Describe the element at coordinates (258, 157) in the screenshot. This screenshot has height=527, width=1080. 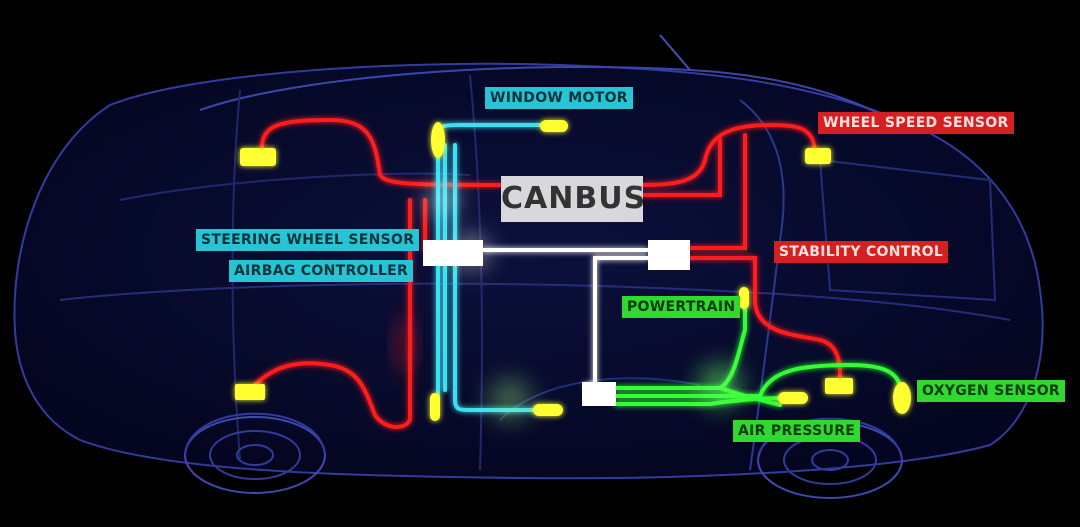
I see `sensor-node-front-left` at that location.